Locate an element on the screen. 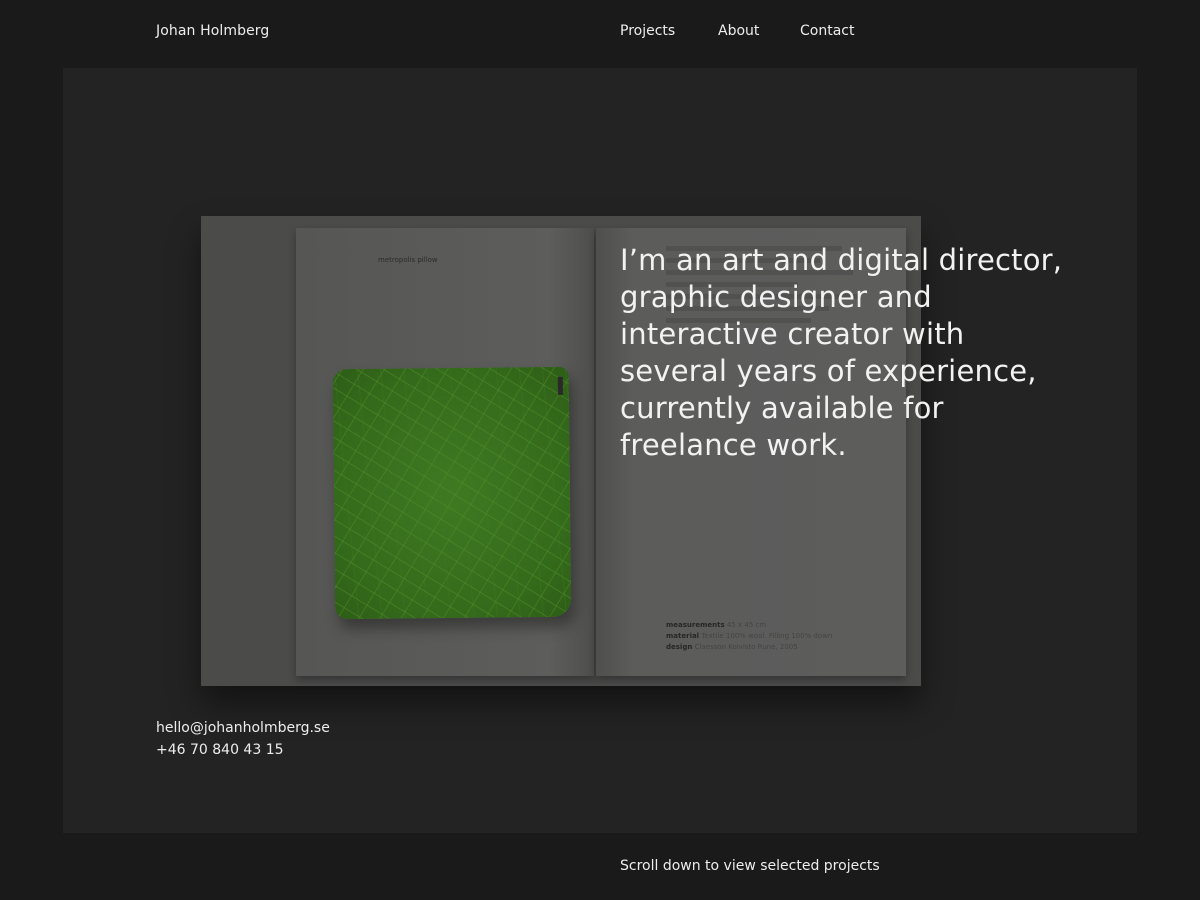 The width and height of the screenshot is (1200, 900). contact-info: hello@johanholmberg.se +46 70 840 43 15 is located at coordinates (243, 739).